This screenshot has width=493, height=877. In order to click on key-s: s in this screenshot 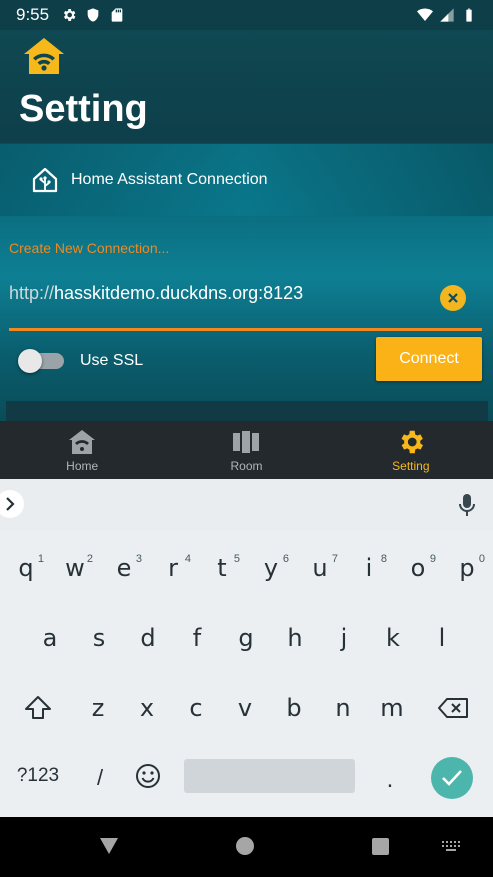, I will do `click(99, 638)`.